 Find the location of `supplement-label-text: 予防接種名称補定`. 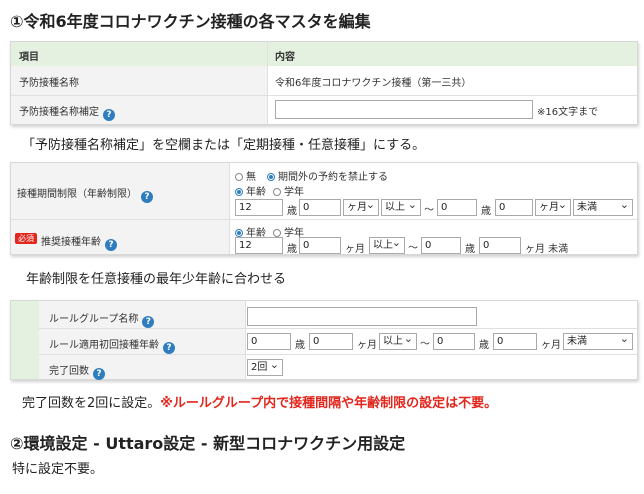

supplement-label-text: 予防接種名称補定 is located at coordinates (59, 112).